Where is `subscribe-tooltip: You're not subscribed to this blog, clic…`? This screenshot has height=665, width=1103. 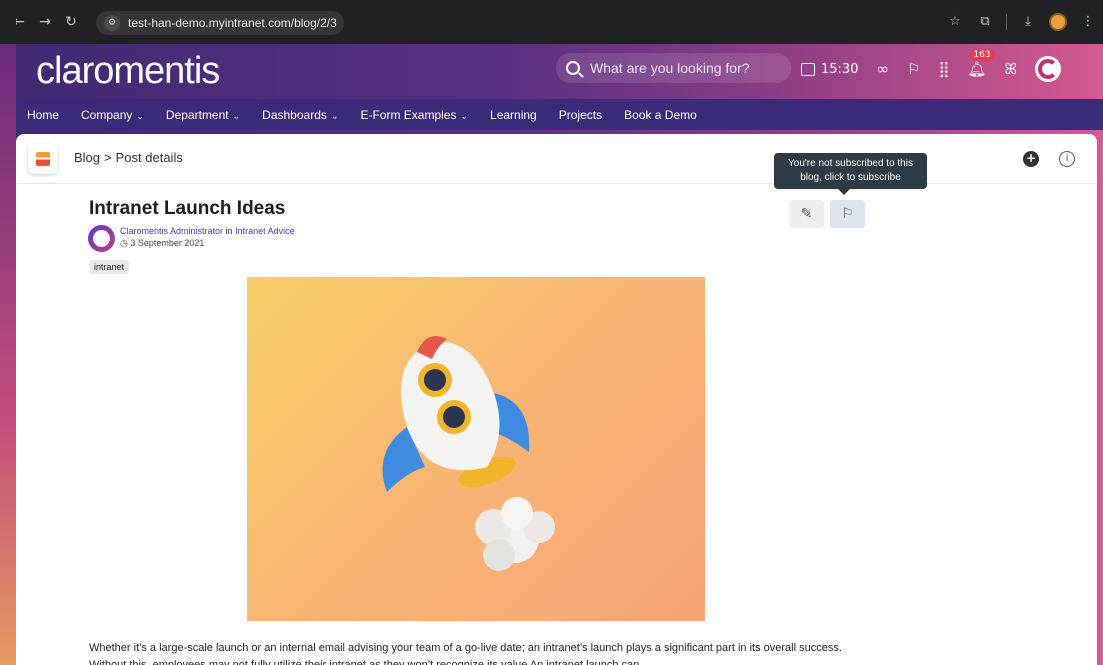 subscribe-tooltip: You're not subscribed to this blog, clic… is located at coordinates (850, 174).